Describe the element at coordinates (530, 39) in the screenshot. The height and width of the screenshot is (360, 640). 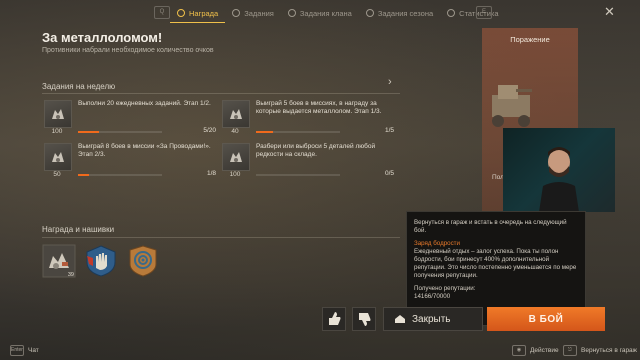
I see `result-title: Поражение` at that location.